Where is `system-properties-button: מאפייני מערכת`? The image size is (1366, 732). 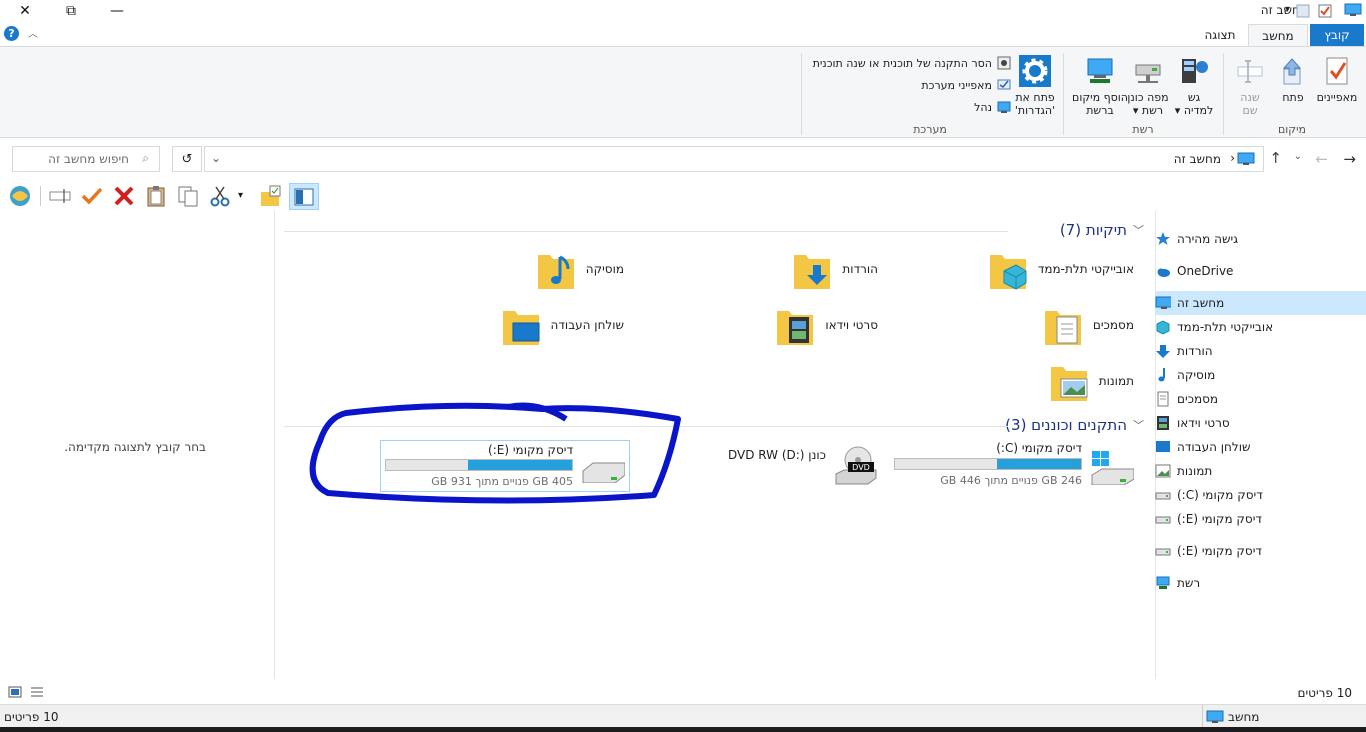 system-properties-button: מאפייני מערכת is located at coordinates (966, 85).